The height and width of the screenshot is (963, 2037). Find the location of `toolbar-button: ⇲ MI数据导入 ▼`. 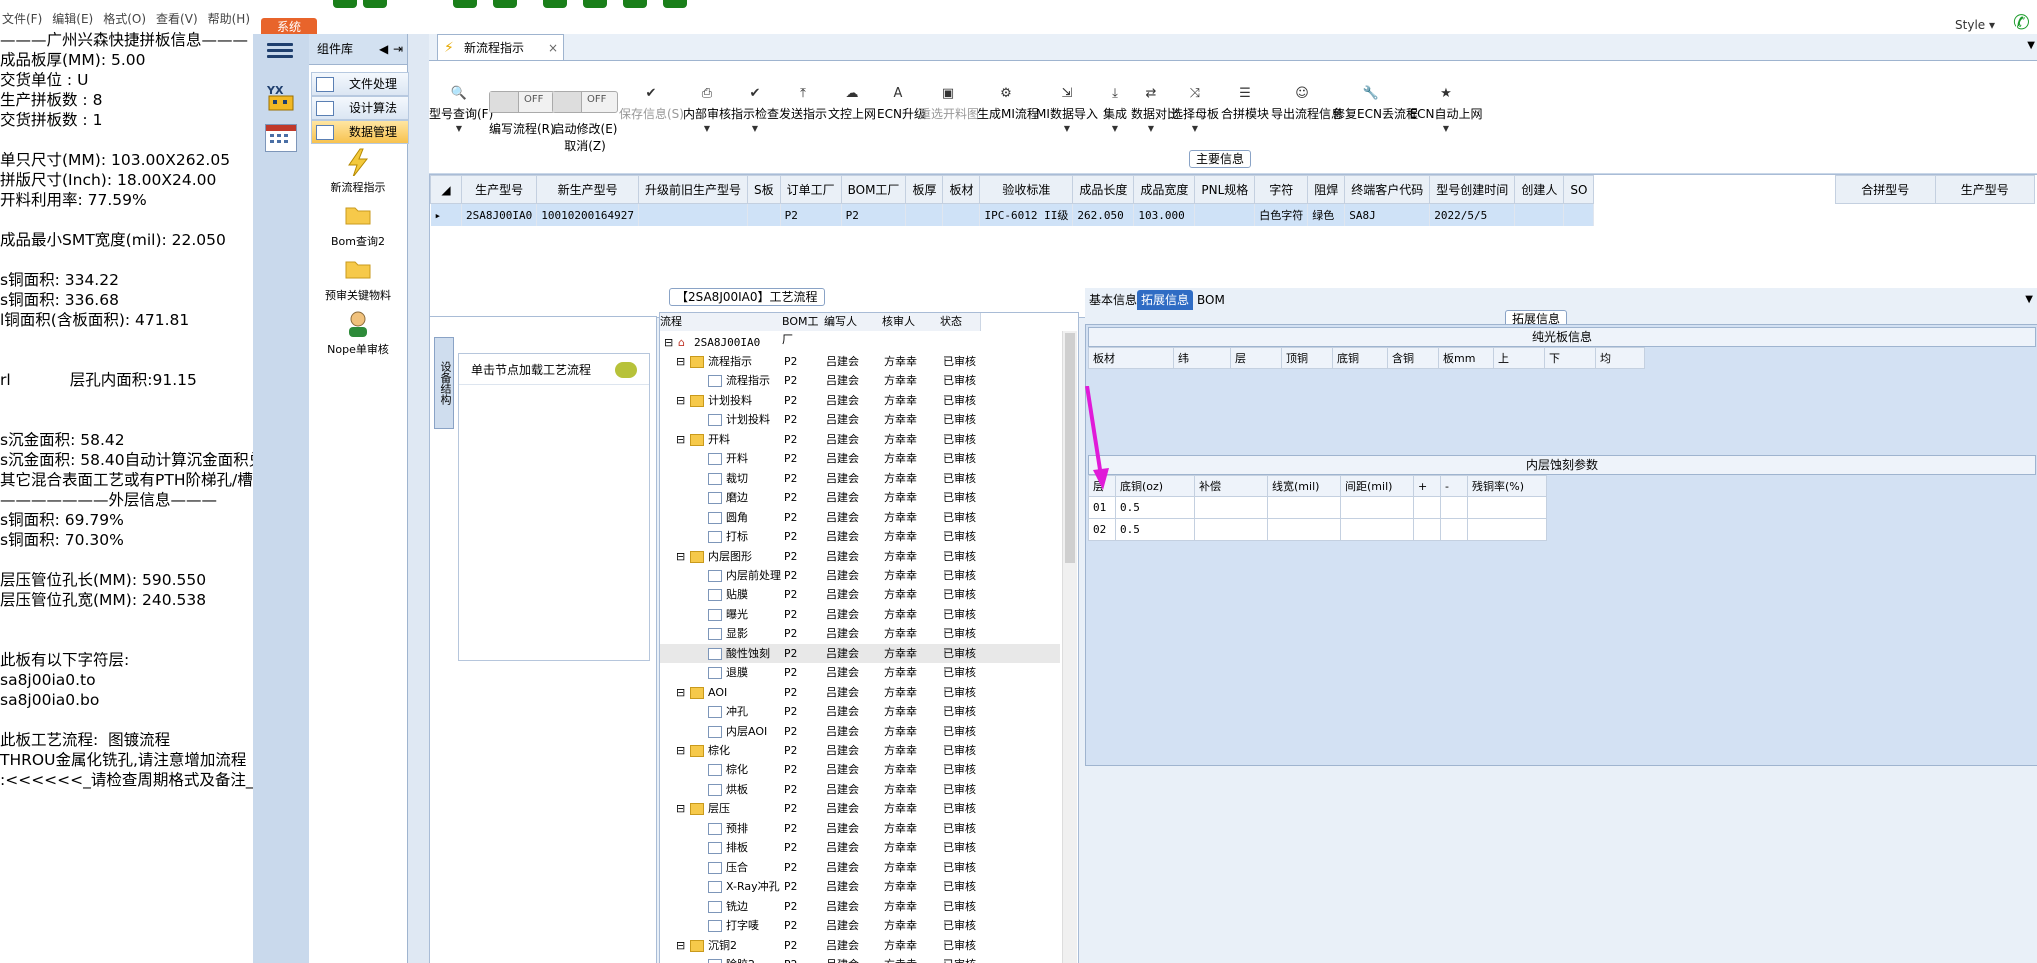

toolbar-button: ⇲ MI数据导入 ▼ is located at coordinates (1067, 117).